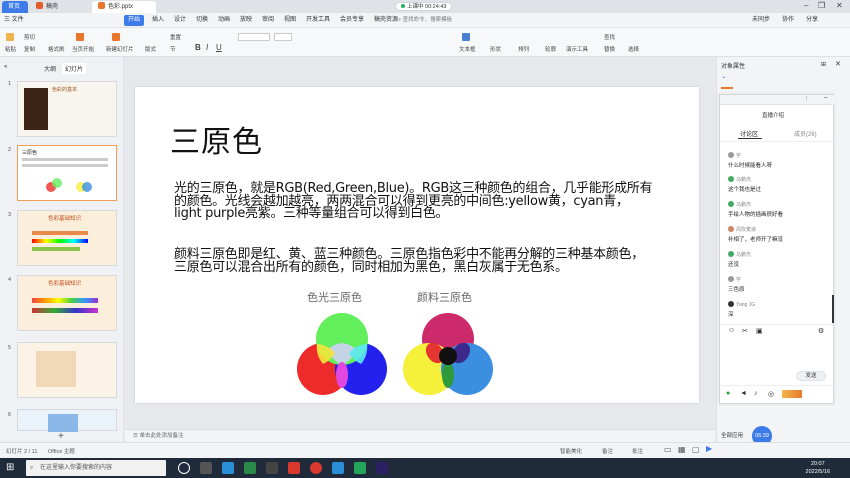 This screenshot has height=478, width=850. I want to click on wechat-icon, so click(360, 468).